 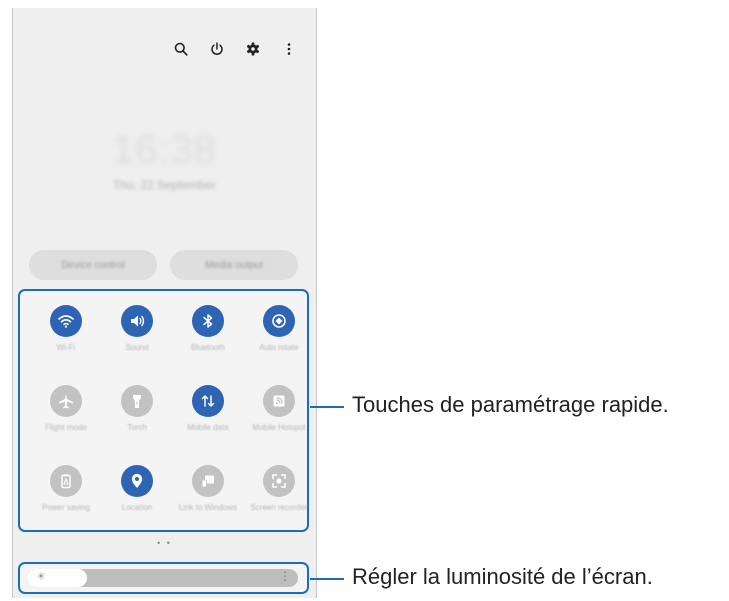 I want to click on brightness-panel: ☀ ⋮, so click(x=163, y=578).